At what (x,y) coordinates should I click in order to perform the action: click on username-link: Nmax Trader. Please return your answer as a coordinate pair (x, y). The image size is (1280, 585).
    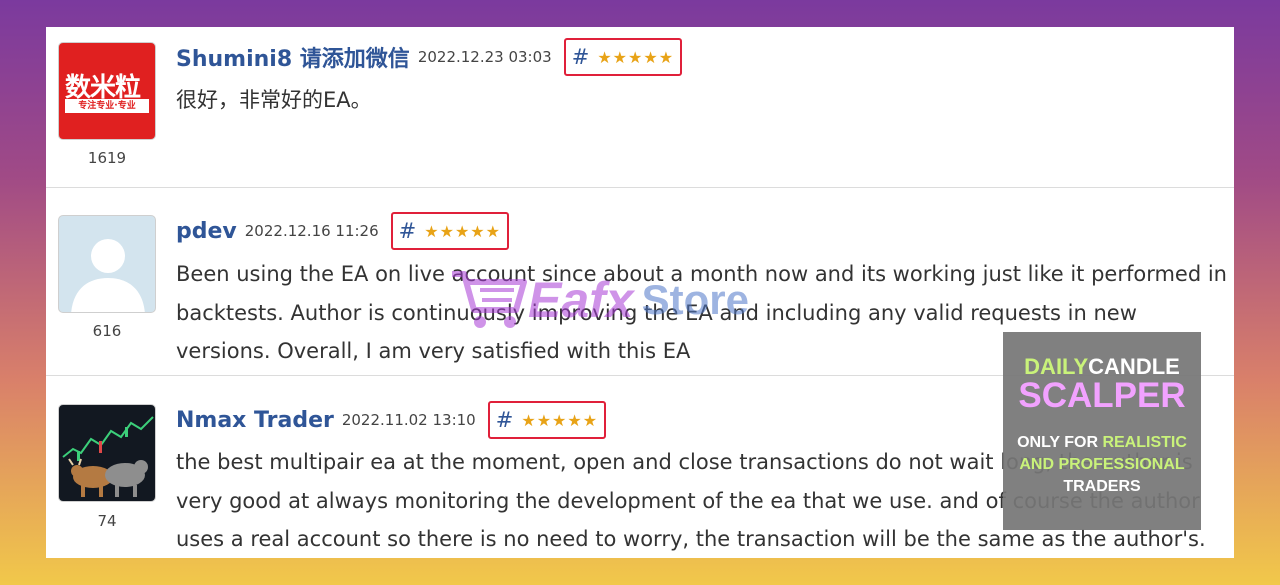
    Looking at the image, I should click on (255, 420).